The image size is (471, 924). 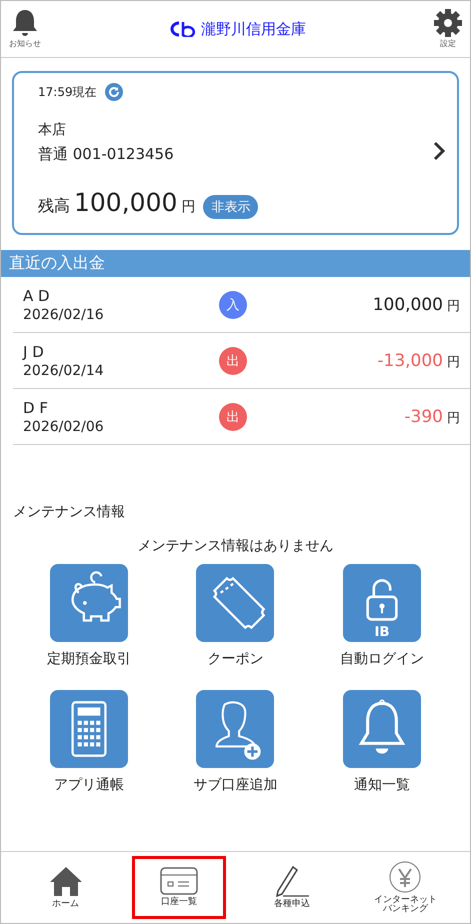 I want to click on account-number: 普通 001-0123456, so click(x=106, y=154).